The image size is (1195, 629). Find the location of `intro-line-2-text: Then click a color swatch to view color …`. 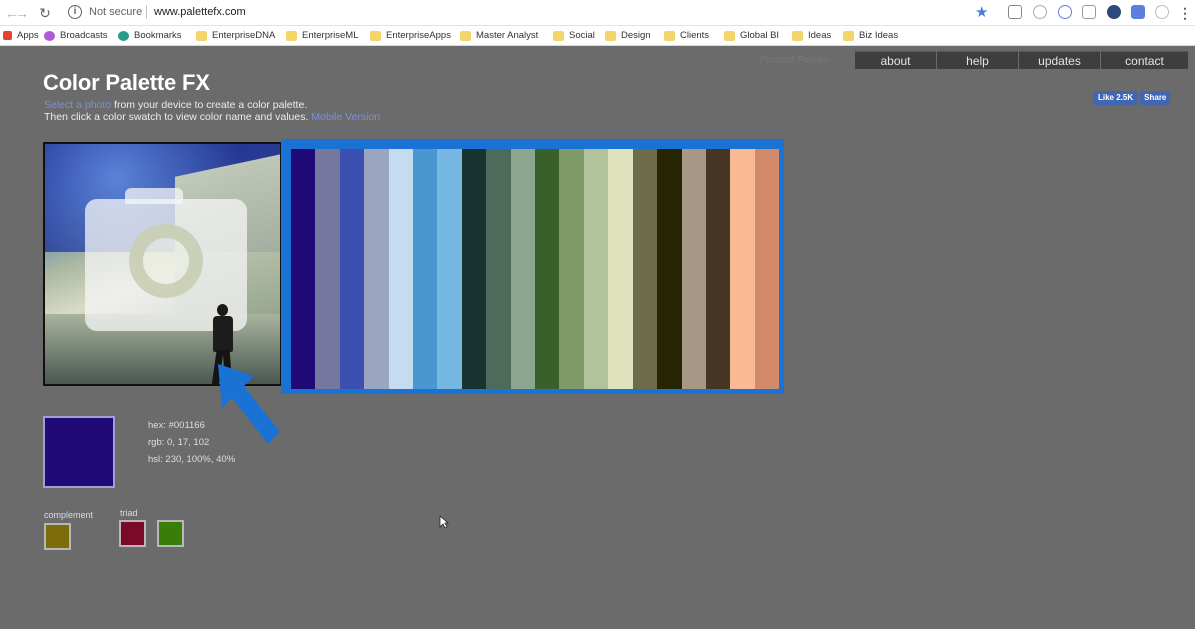

intro-line-2-text: Then click a color swatch to view color … is located at coordinates (176, 117).